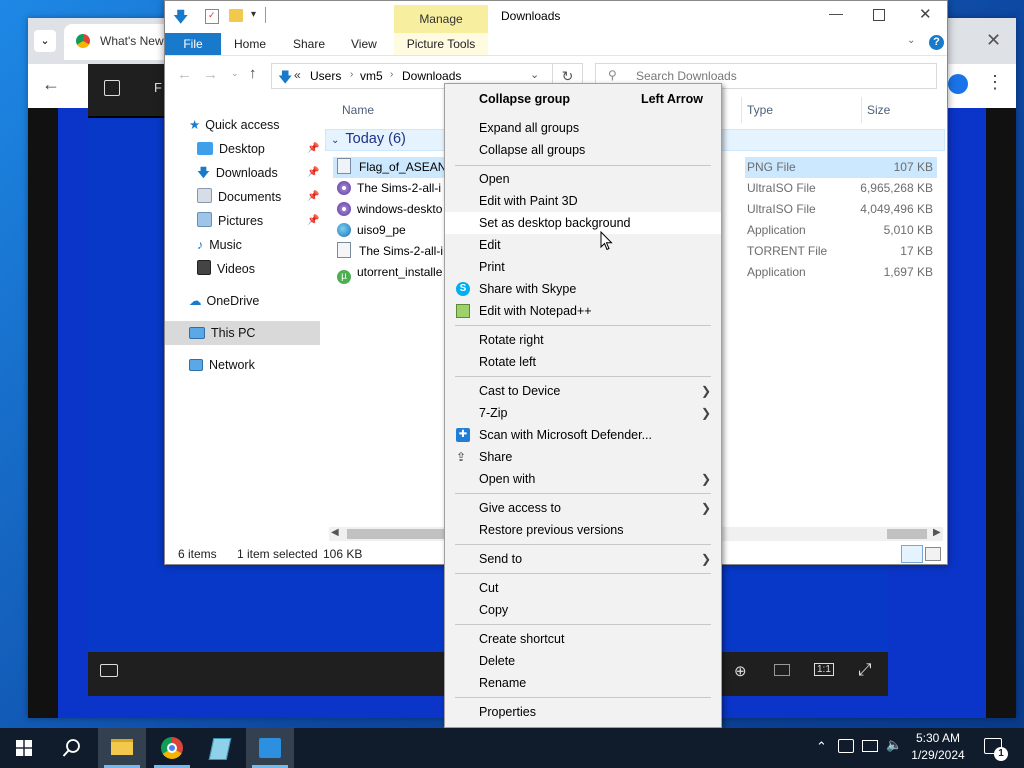  What do you see at coordinates (112, 88) in the screenshot?
I see `image-icon` at bounding box center [112, 88].